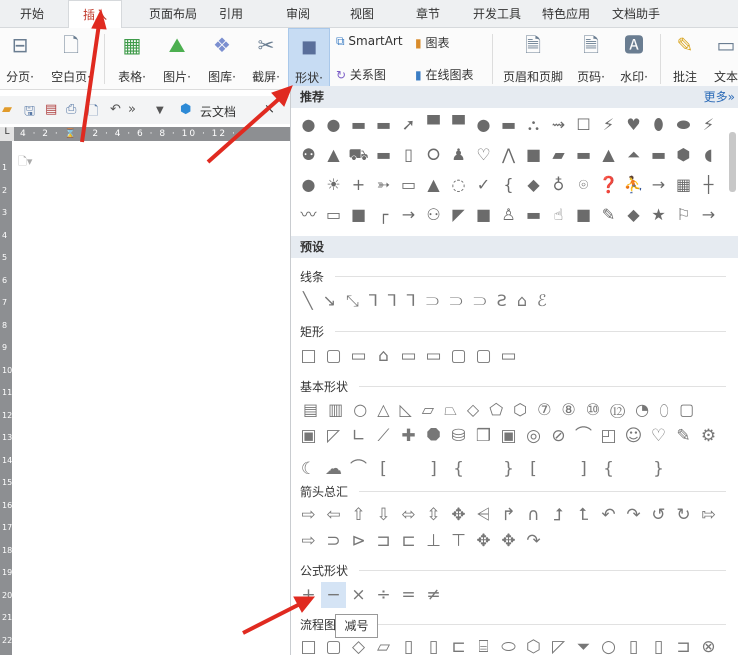 The height and width of the screenshot is (660, 738). I want to click on shape-icon: ⏷, so click(583, 647).